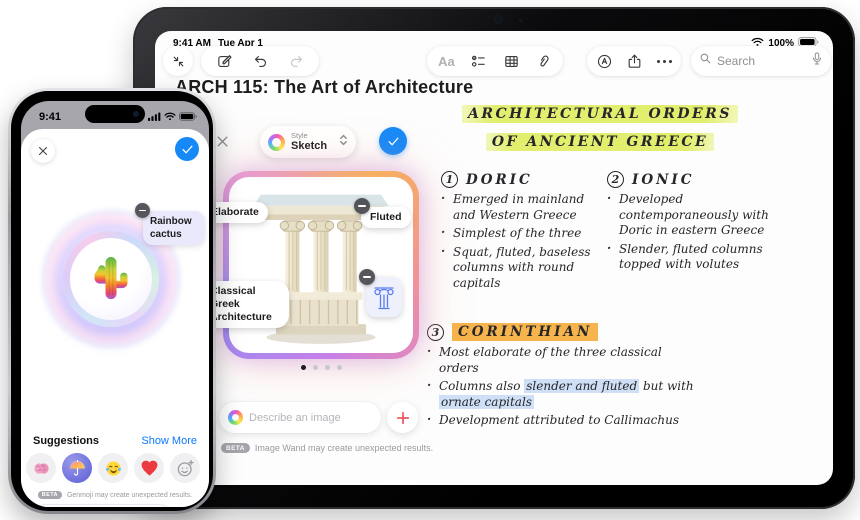 This screenshot has height=520, width=860. What do you see at coordinates (224, 61) in the screenshot?
I see `compose-icon` at bounding box center [224, 61].